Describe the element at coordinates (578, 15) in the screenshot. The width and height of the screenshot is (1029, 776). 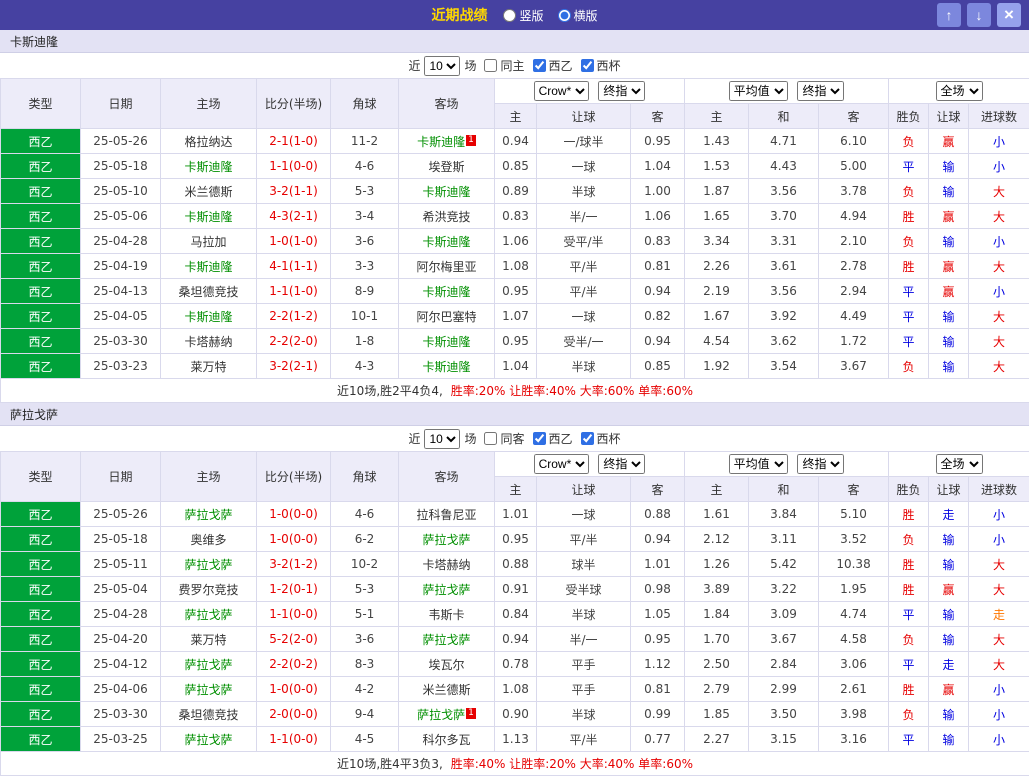
I see `horizontal-layout-option: 横版` at that location.